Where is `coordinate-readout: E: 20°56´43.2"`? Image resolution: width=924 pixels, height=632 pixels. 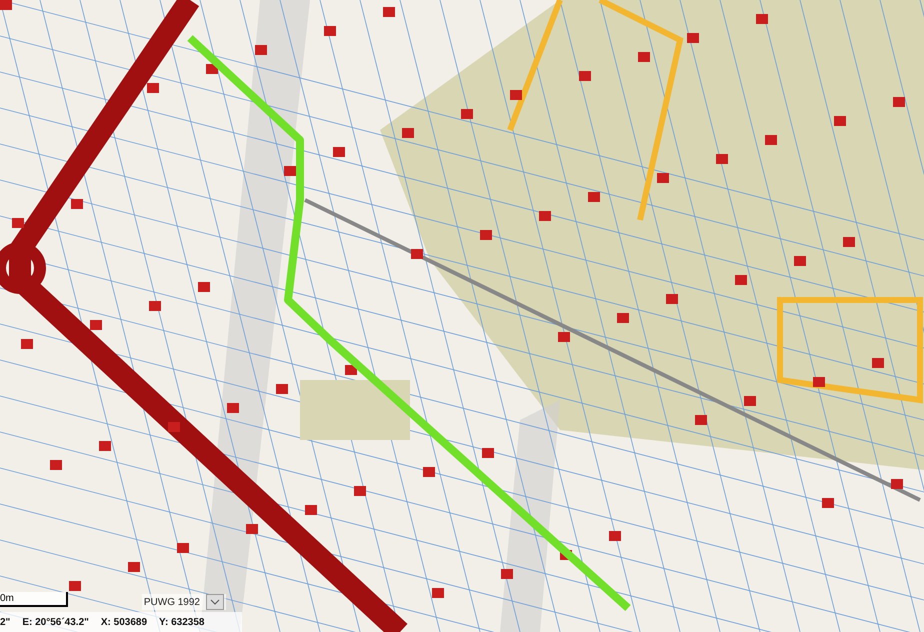 coordinate-readout: E: 20°56´43.2" is located at coordinates (55, 622).